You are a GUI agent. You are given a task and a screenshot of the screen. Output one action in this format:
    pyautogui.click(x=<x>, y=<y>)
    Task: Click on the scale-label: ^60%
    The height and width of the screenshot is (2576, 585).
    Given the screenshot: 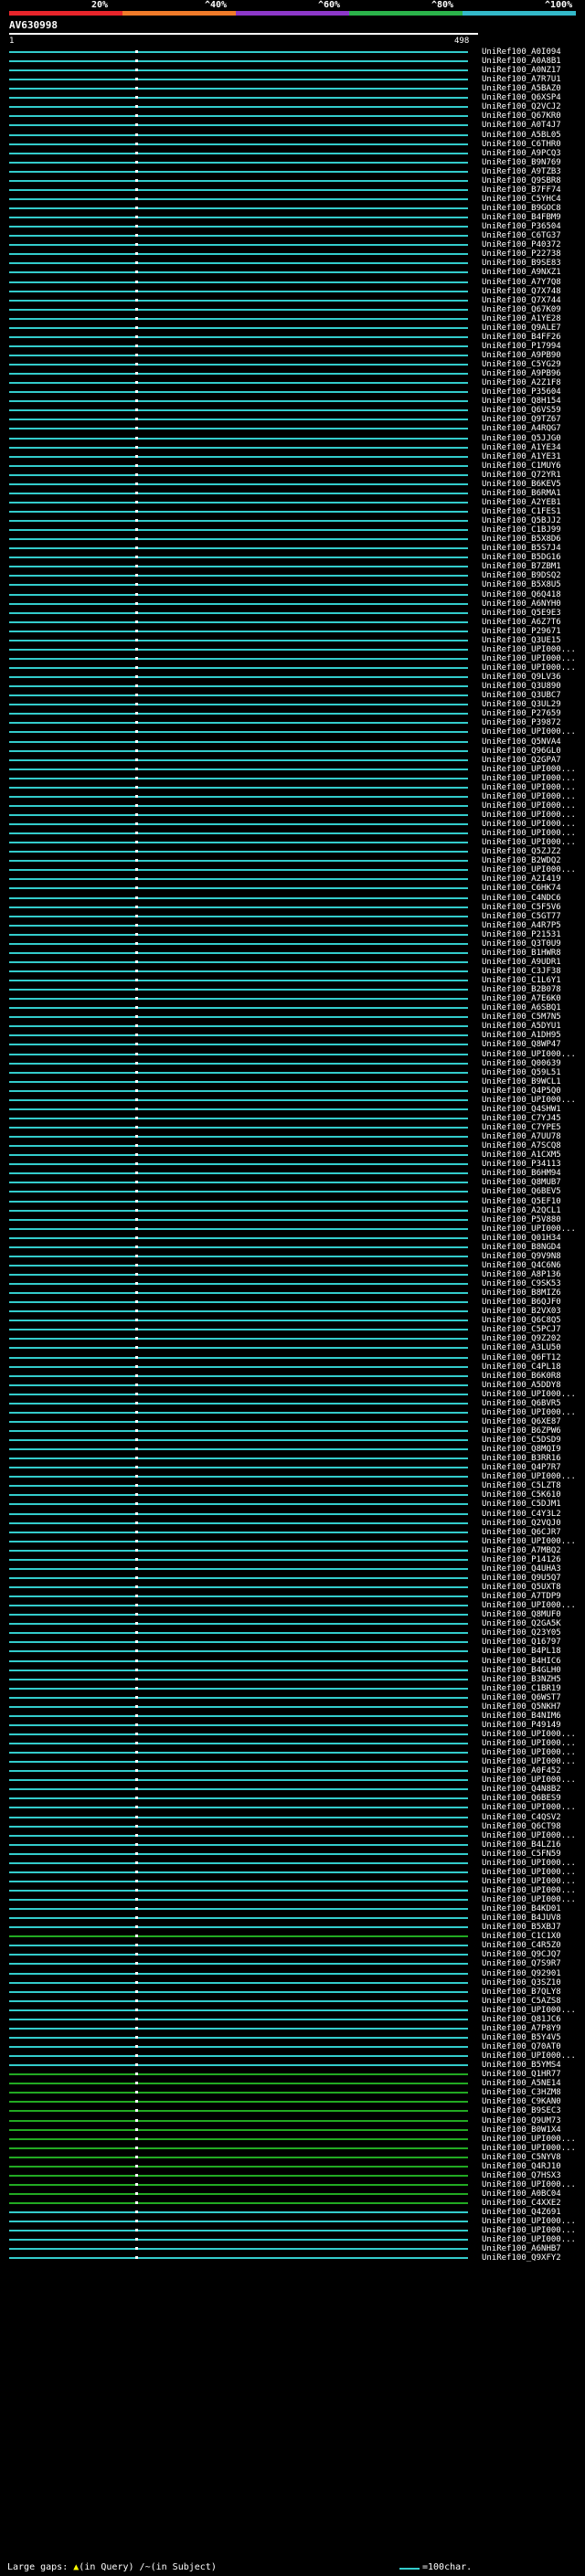 What is the action you would take?
    pyautogui.click(x=329, y=5)
    